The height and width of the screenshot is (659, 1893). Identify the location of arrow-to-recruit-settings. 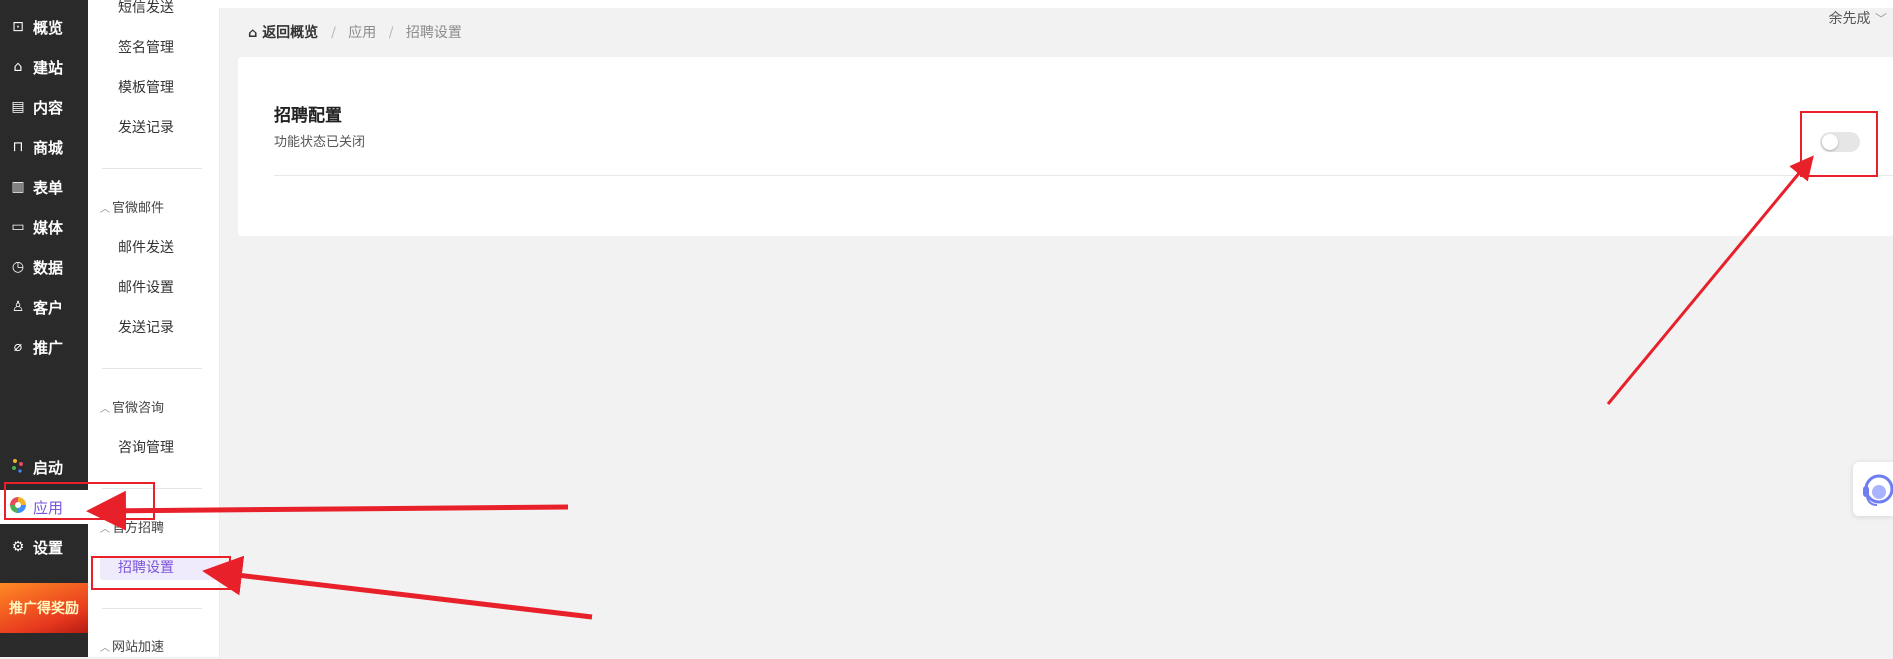
(397, 587).